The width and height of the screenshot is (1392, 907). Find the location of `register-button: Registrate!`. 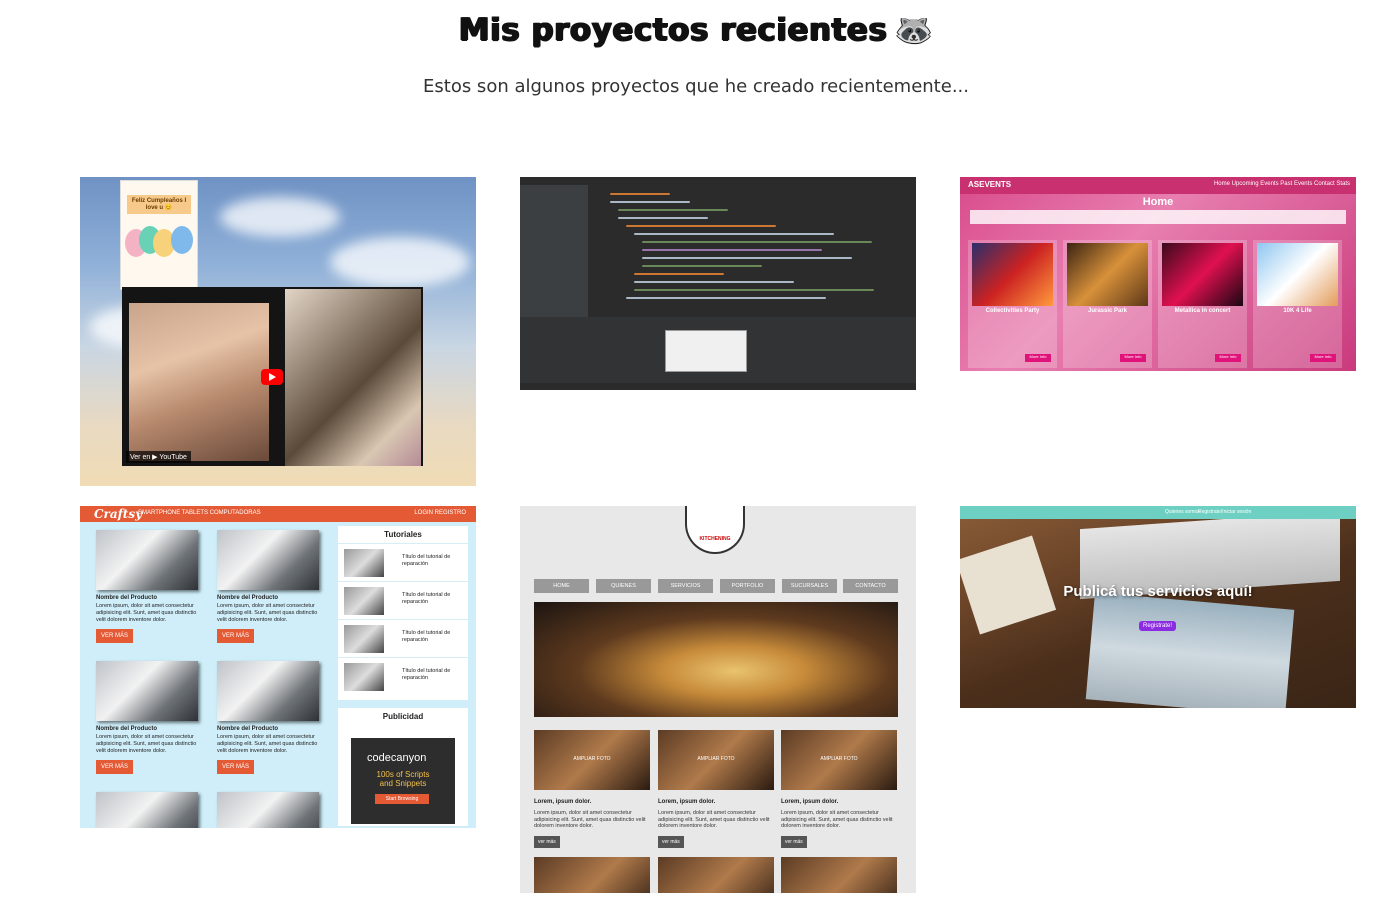

register-button: Registrate! is located at coordinates (1158, 626).